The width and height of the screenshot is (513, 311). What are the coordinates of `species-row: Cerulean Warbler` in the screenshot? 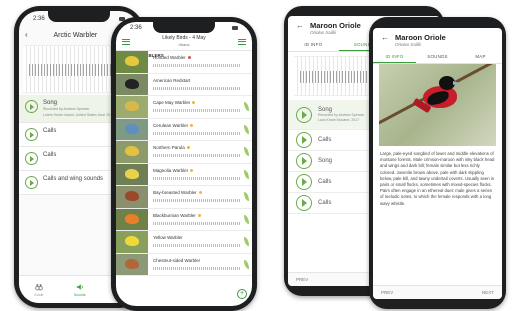 It's located at (184, 129).